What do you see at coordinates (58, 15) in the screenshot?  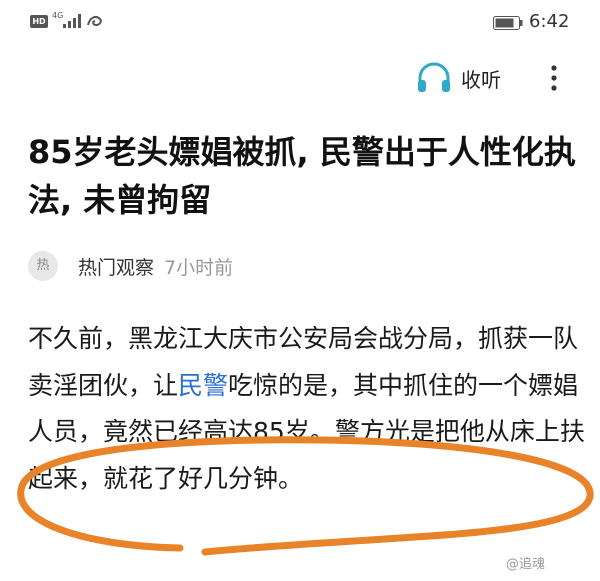 I see `network-type: 4G` at bounding box center [58, 15].